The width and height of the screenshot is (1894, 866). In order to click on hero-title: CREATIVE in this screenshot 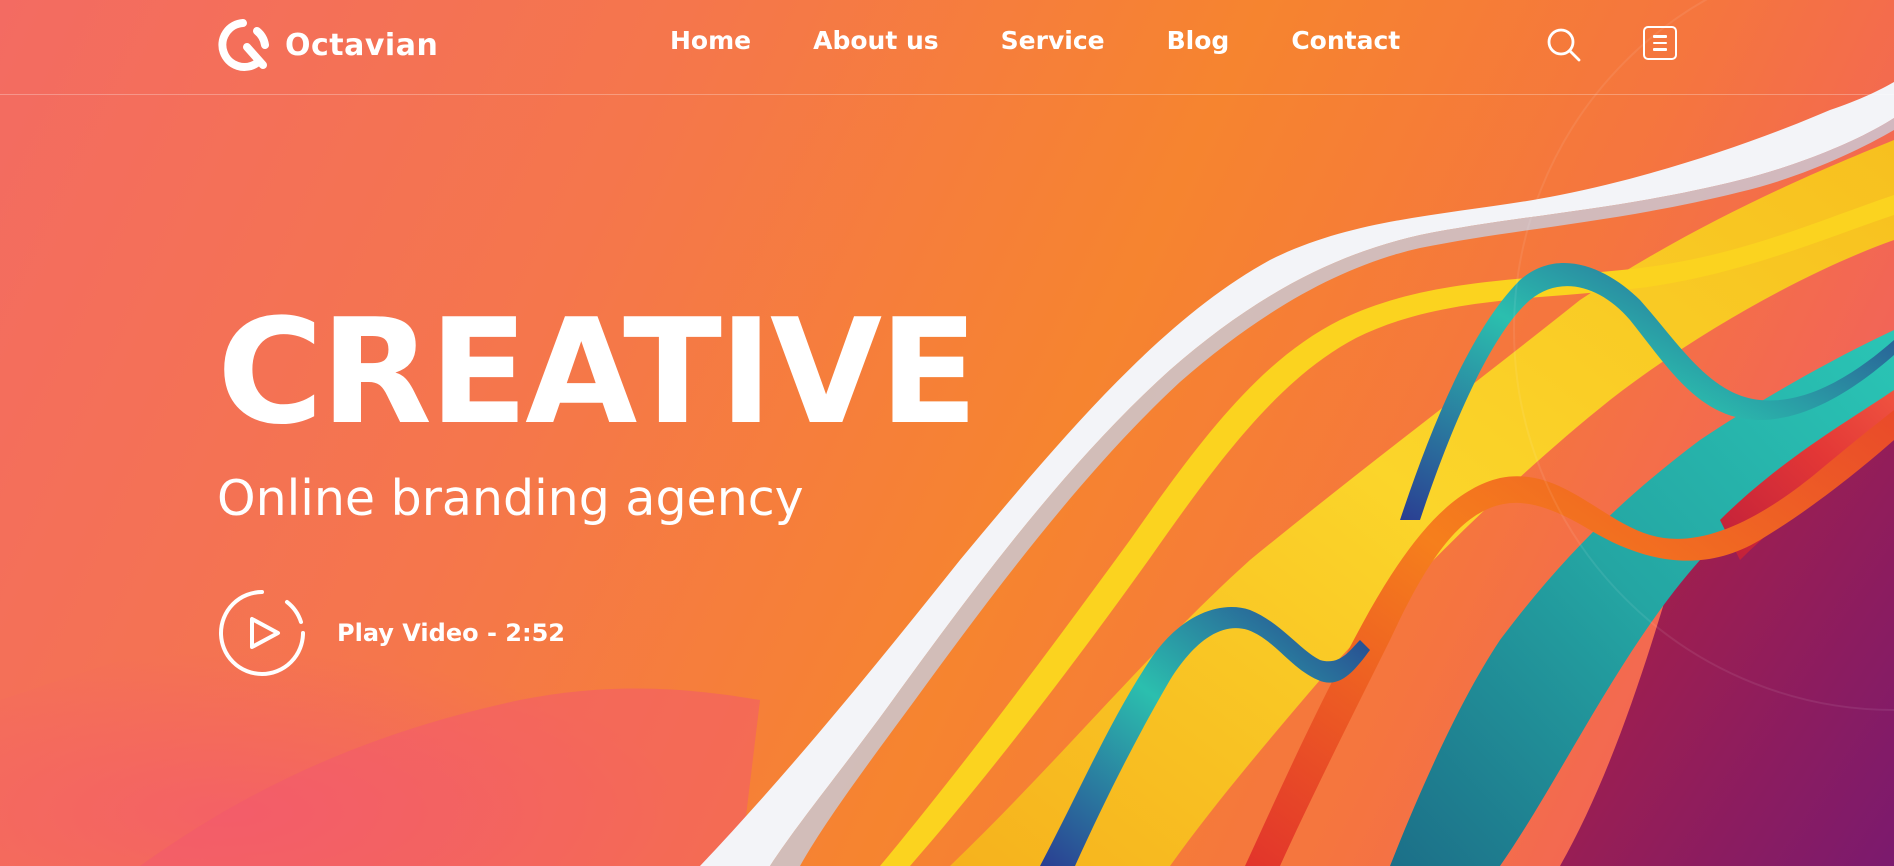, I will do `click(597, 372)`.